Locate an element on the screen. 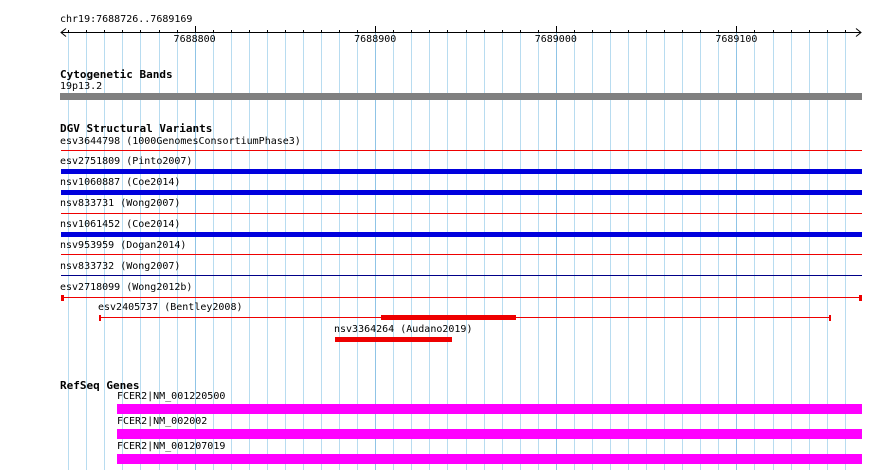 This screenshot has width=890, height=470. ruler-tick-label: 7688800 is located at coordinates (194, 39).